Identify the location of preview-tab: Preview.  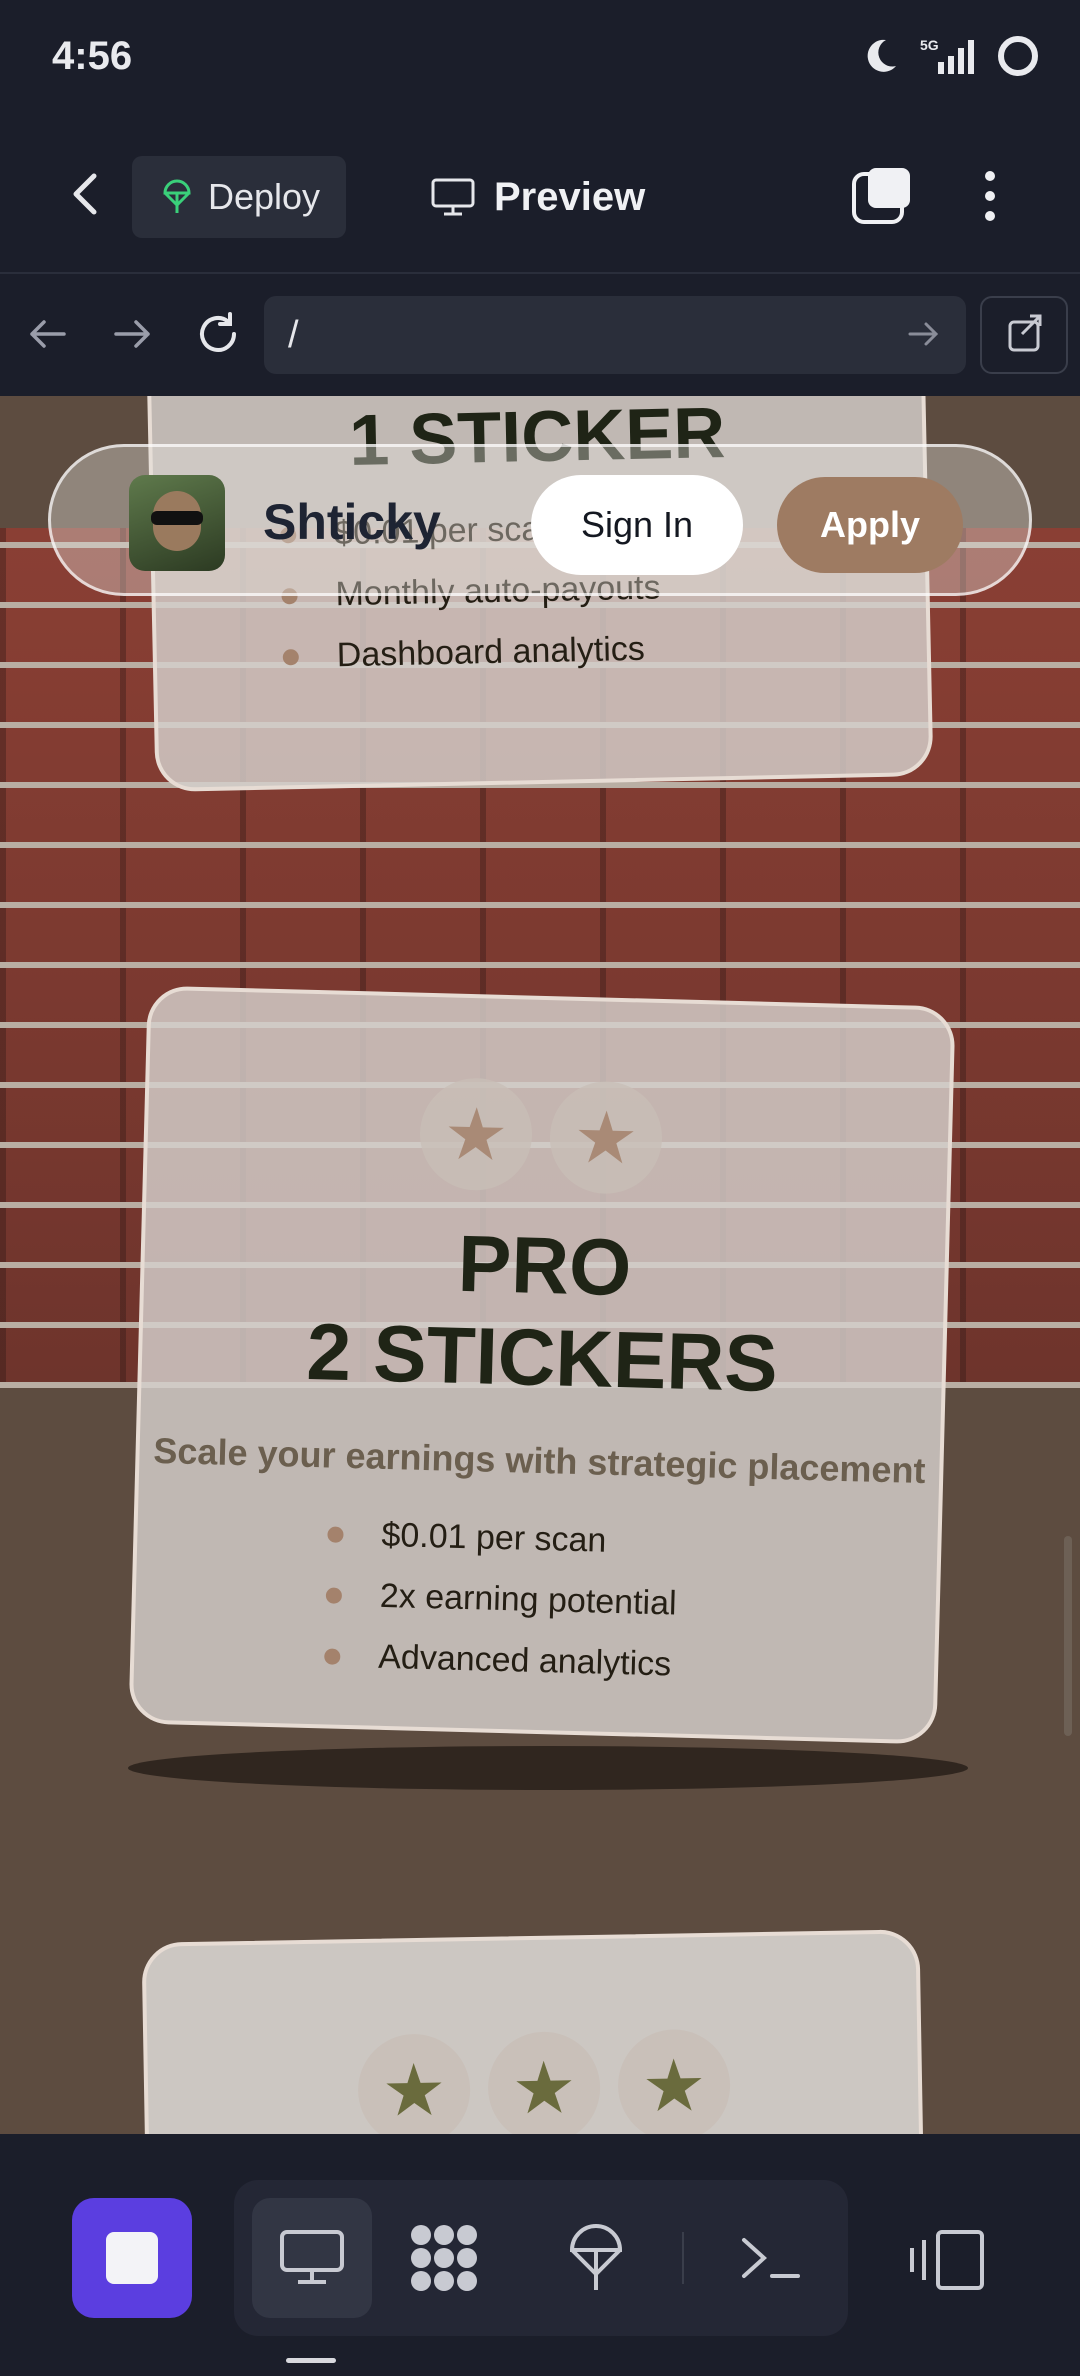
(537, 197).